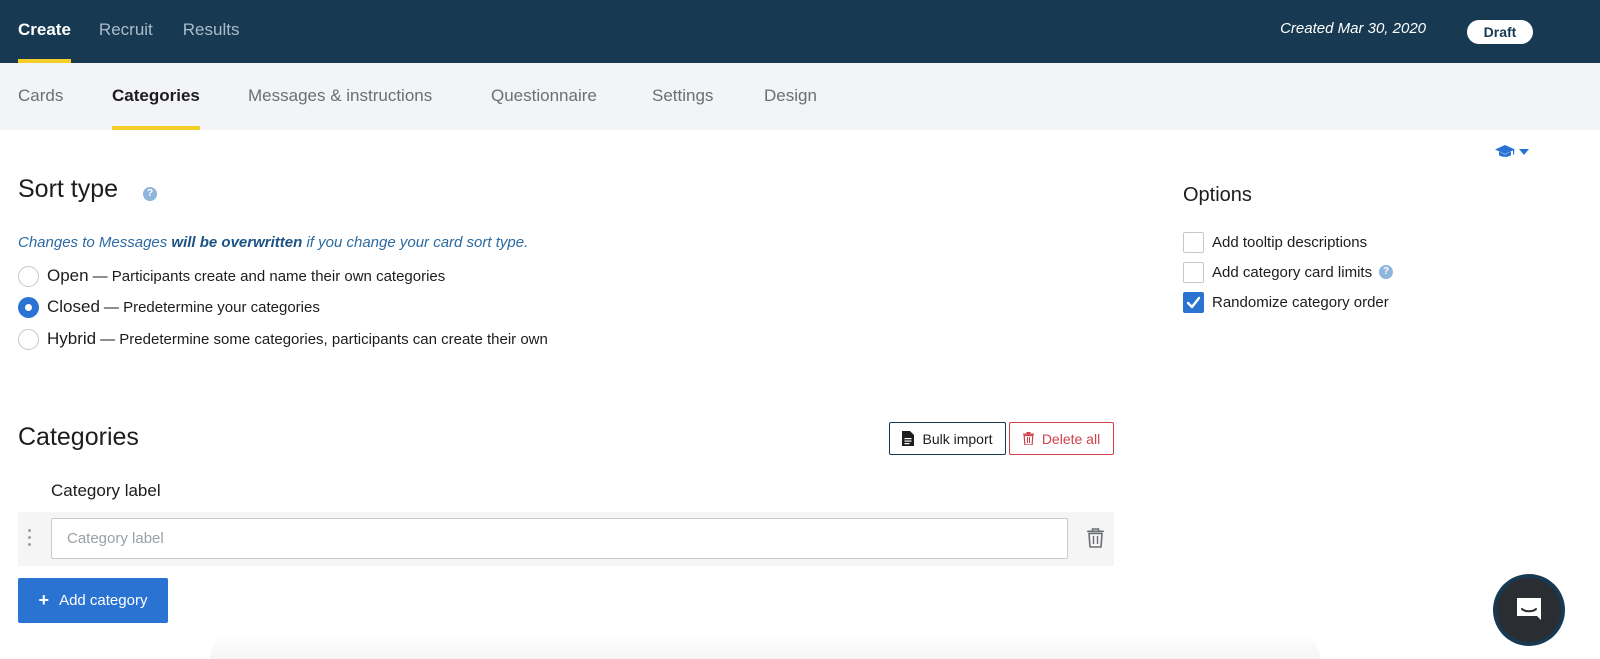 The width and height of the screenshot is (1600, 659). What do you see at coordinates (44, 31) in the screenshot?
I see `tab-create: Create` at bounding box center [44, 31].